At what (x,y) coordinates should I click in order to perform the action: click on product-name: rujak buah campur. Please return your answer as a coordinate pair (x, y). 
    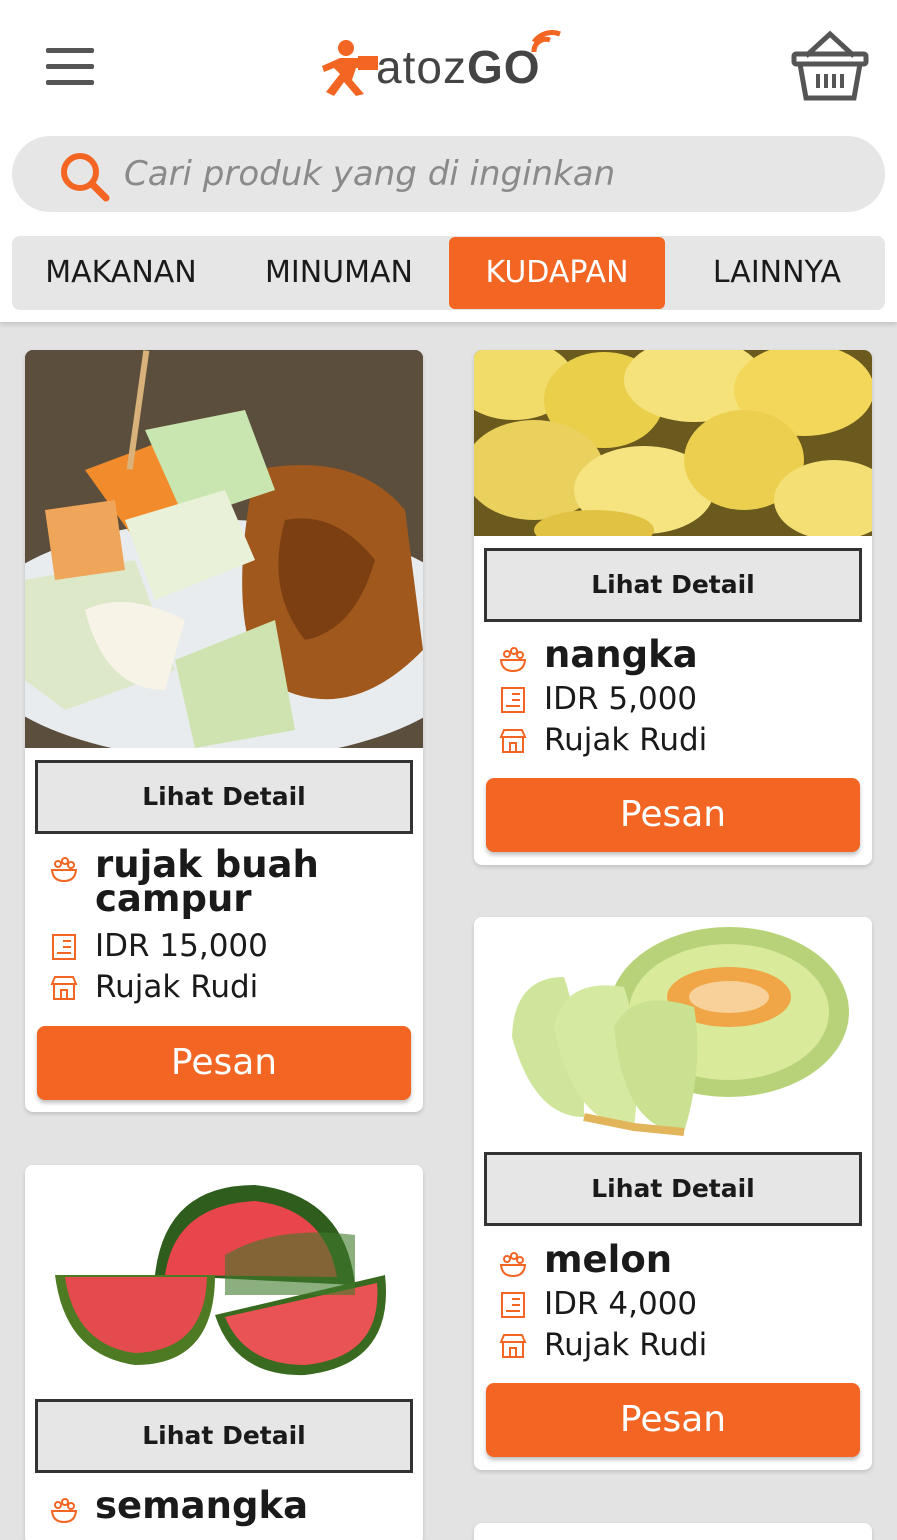
    Looking at the image, I should click on (207, 881).